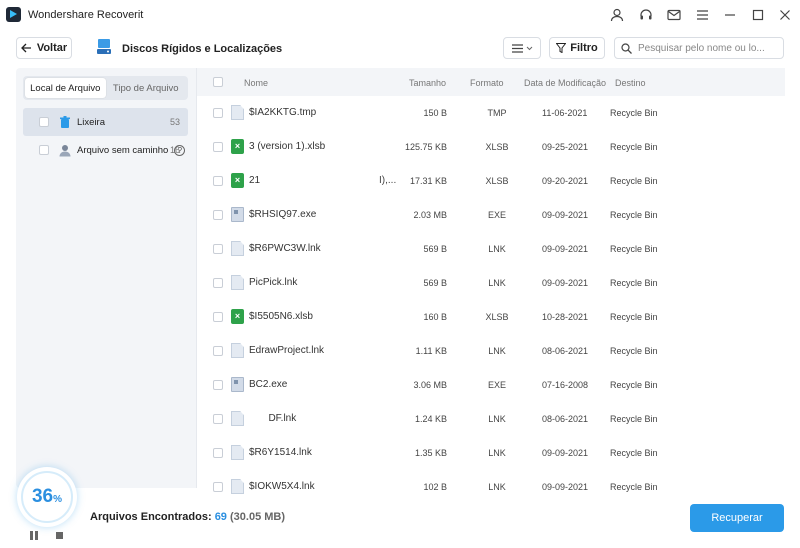 This screenshot has width=800, height=548. I want to click on close-icon, so click(785, 15).